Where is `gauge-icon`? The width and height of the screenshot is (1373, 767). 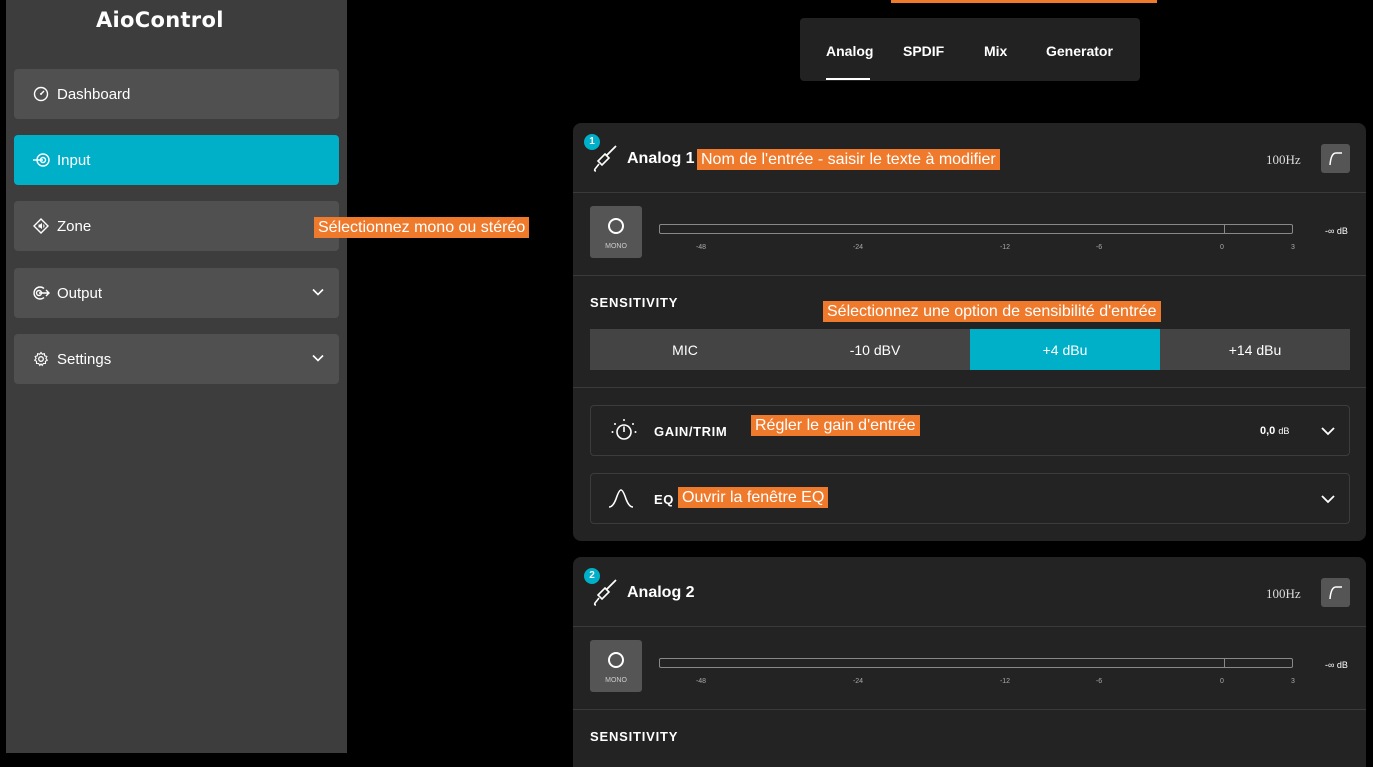 gauge-icon is located at coordinates (41, 94).